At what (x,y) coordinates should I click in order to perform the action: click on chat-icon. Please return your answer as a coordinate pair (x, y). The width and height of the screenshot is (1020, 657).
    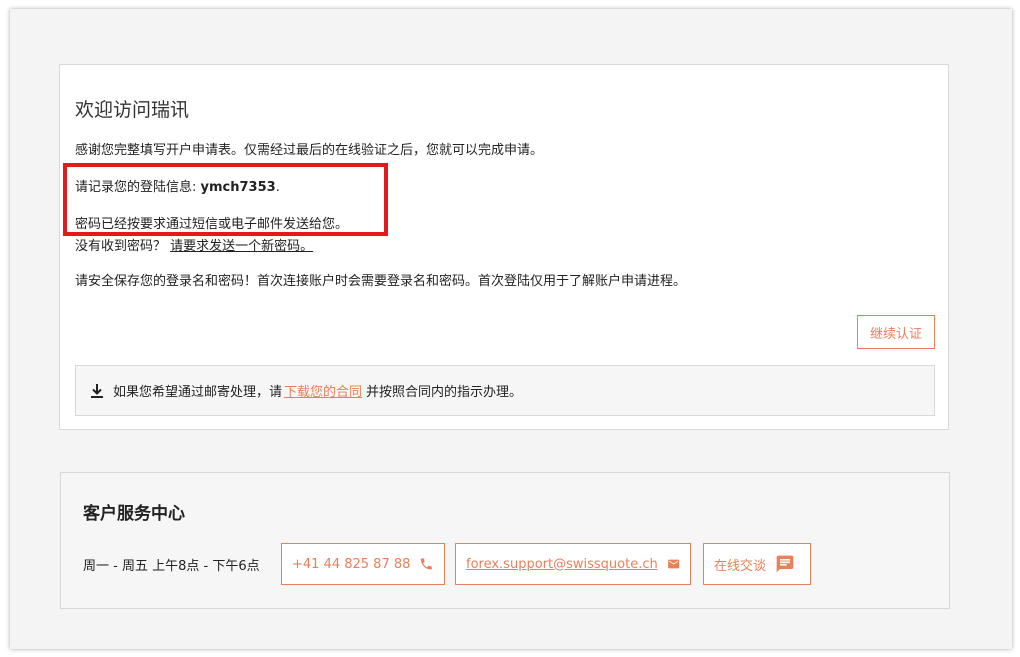
    Looking at the image, I should click on (785, 564).